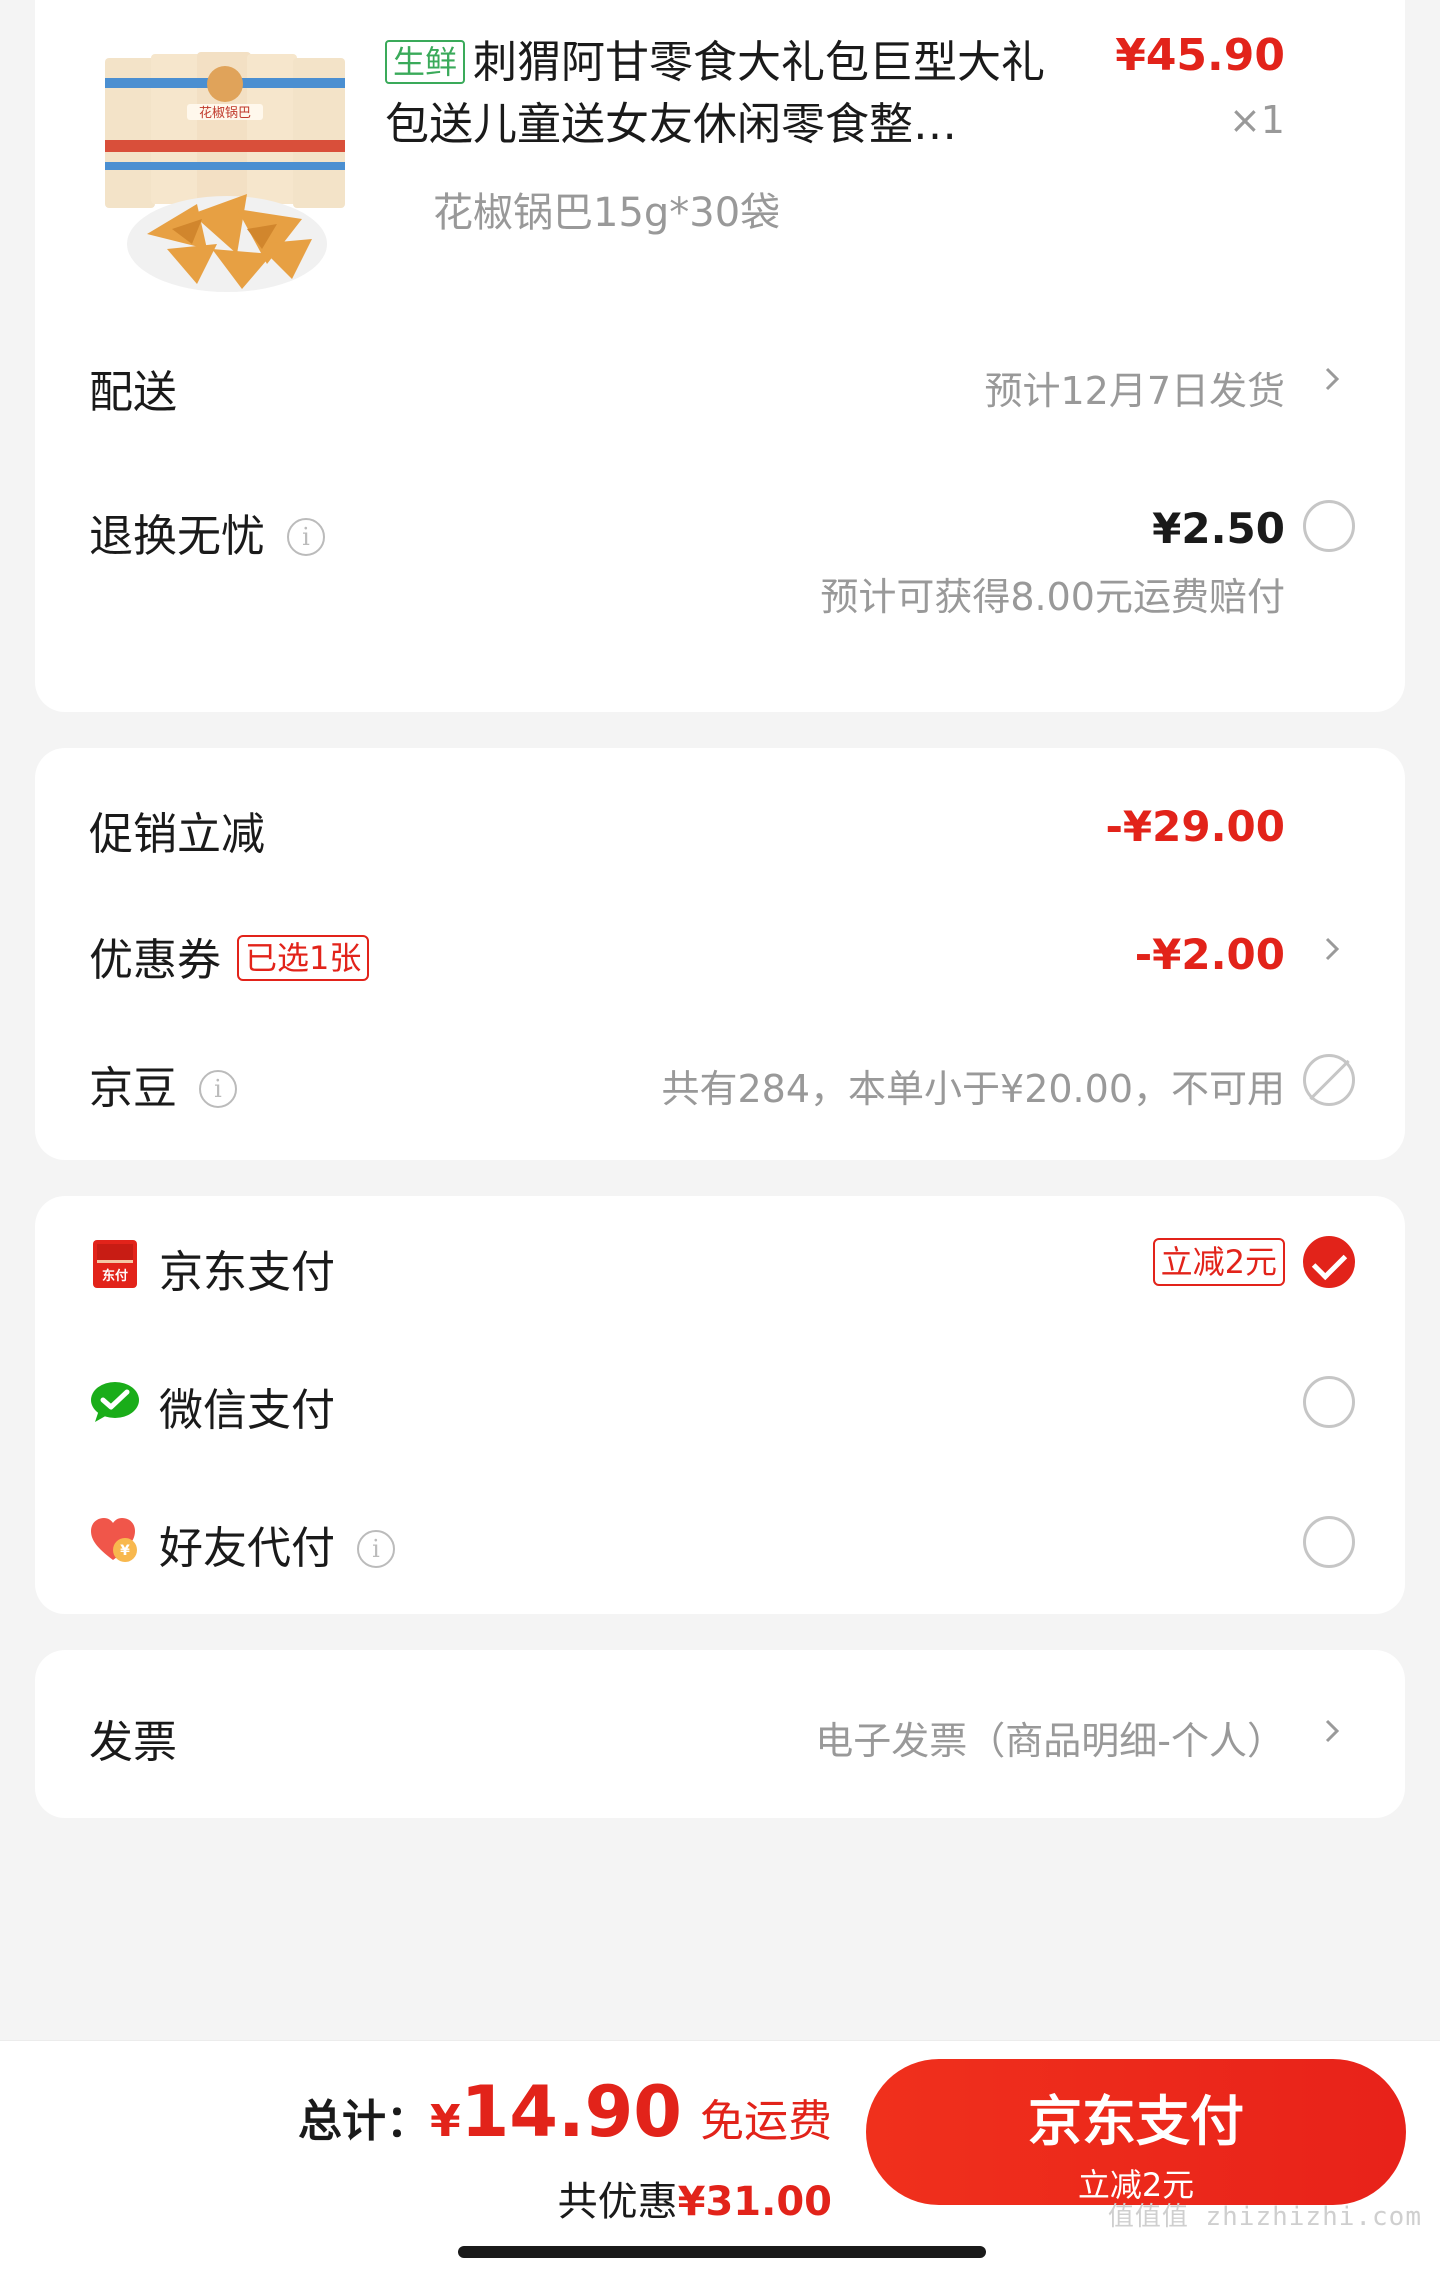 This screenshot has height=2278, width=1440. What do you see at coordinates (1195, 826) in the screenshot?
I see `promo-value: -¥29.00` at bounding box center [1195, 826].